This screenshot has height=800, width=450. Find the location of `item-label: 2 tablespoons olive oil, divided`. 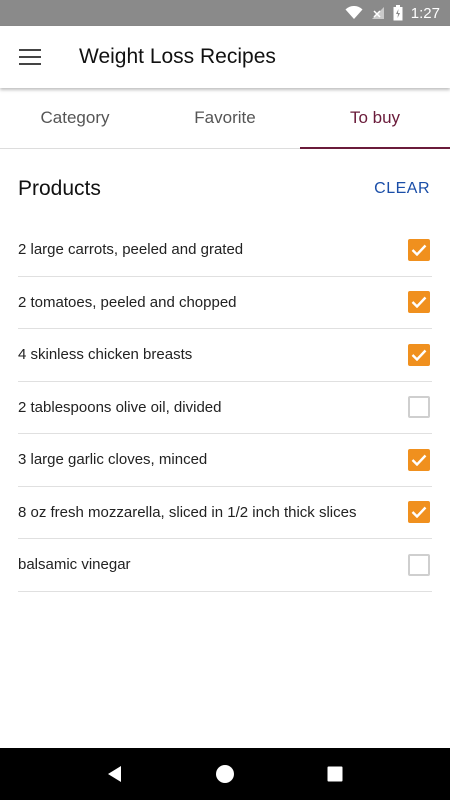

item-label: 2 tablespoons olive oil, divided is located at coordinates (120, 407).